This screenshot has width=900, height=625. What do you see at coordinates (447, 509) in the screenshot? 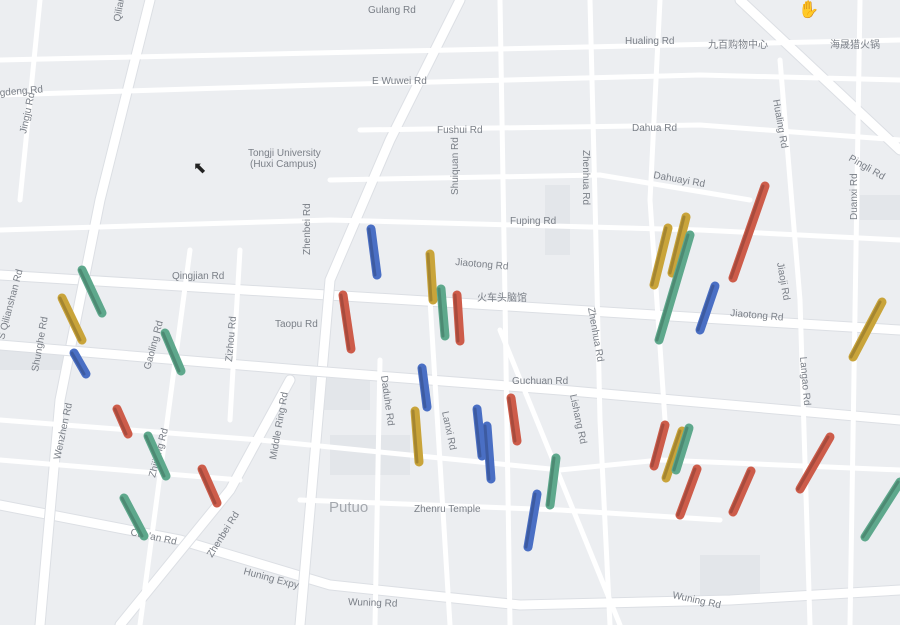
I see `label-zhenru-temple: Zhenru Temple` at bounding box center [447, 509].